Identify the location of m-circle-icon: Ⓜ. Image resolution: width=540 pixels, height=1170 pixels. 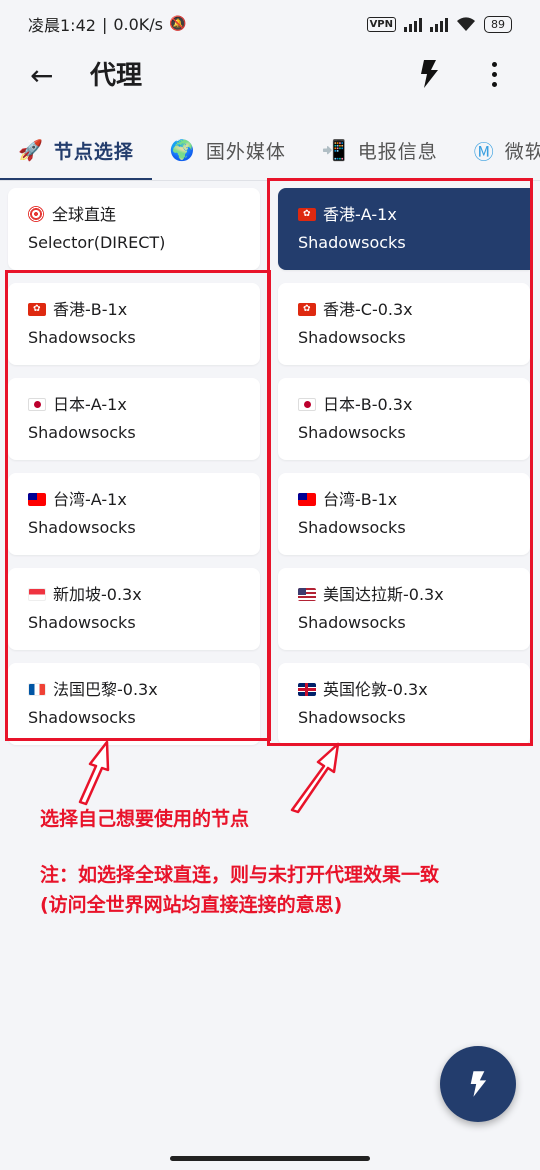
(484, 151).